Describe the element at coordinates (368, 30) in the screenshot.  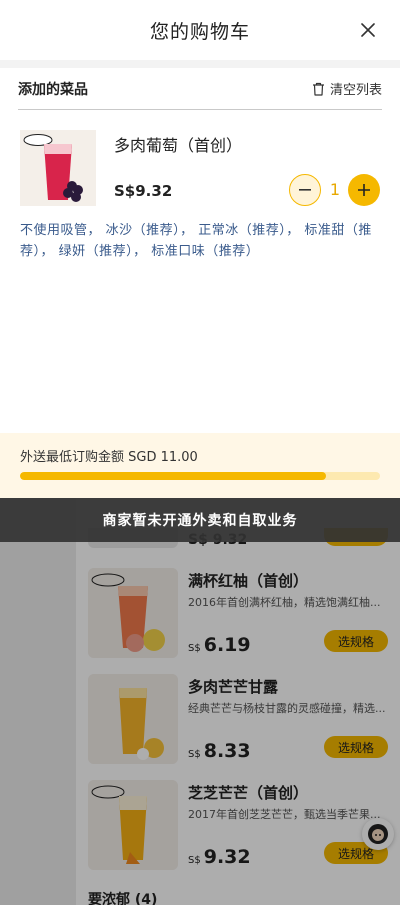
I see `close-icon` at that location.